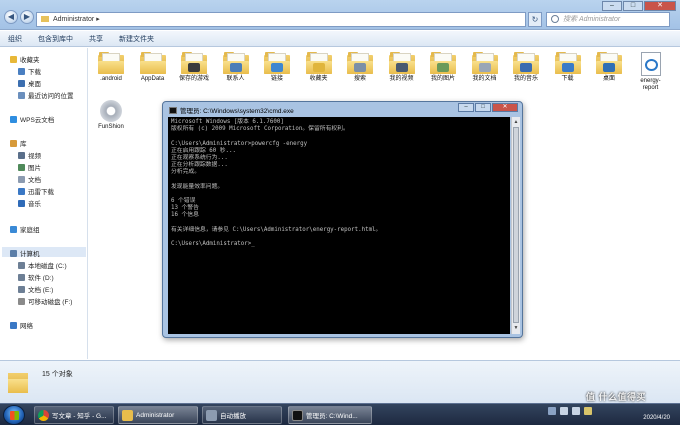 Image resolution: width=680 pixels, height=425 pixels. What do you see at coordinates (194, 67) in the screenshot?
I see `file-item: 保存的游戏` at bounding box center [194, 67].